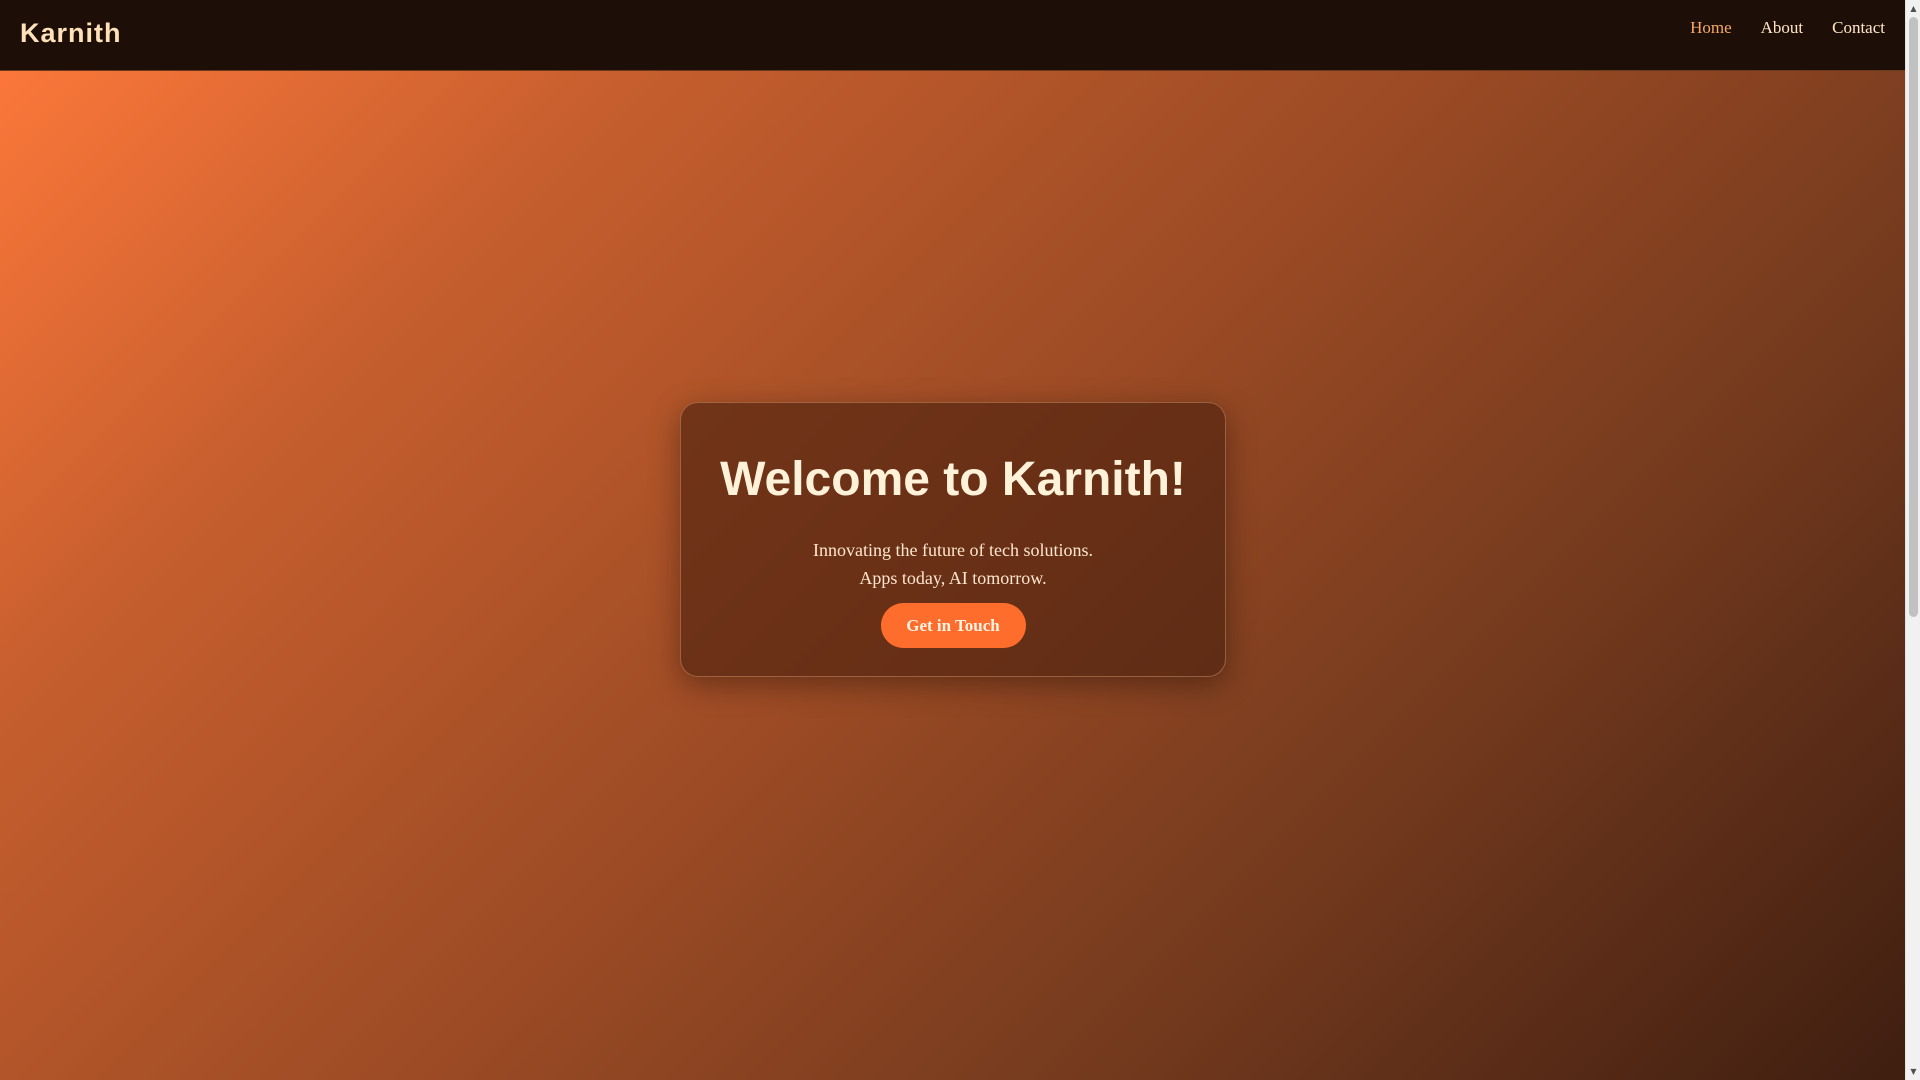 The height and width of the screenshot is (1080, 1920). I want to click on nav-about-link: About, so click(1782, 28).